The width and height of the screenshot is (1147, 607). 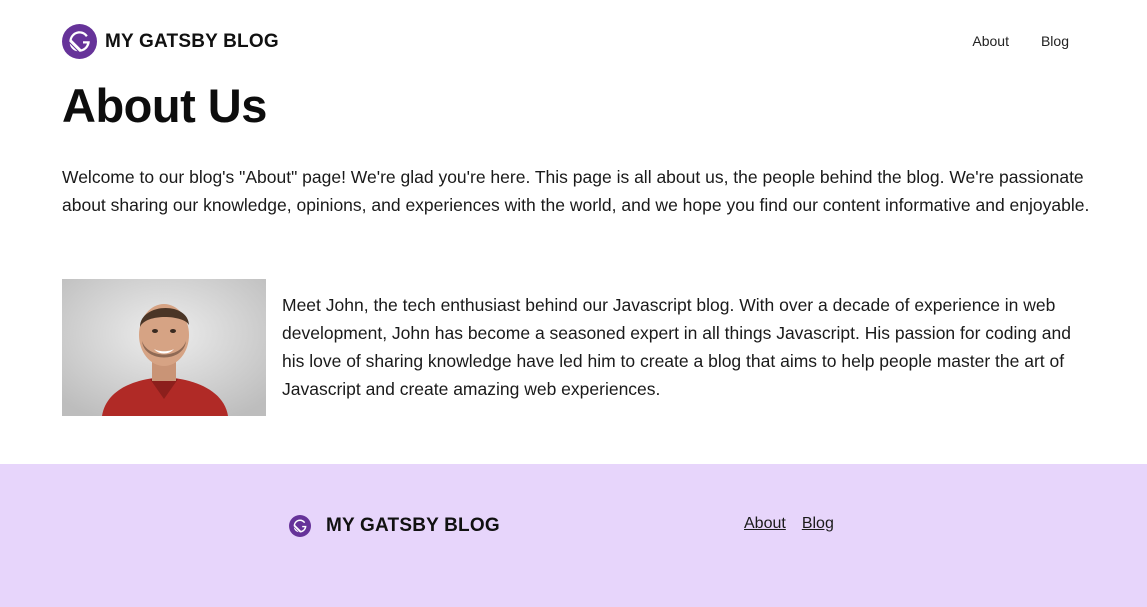 What do you see at coordinates (765, 524) in the screenshot?
I see `footer-link-about: About` at bounding box center [765, 524].